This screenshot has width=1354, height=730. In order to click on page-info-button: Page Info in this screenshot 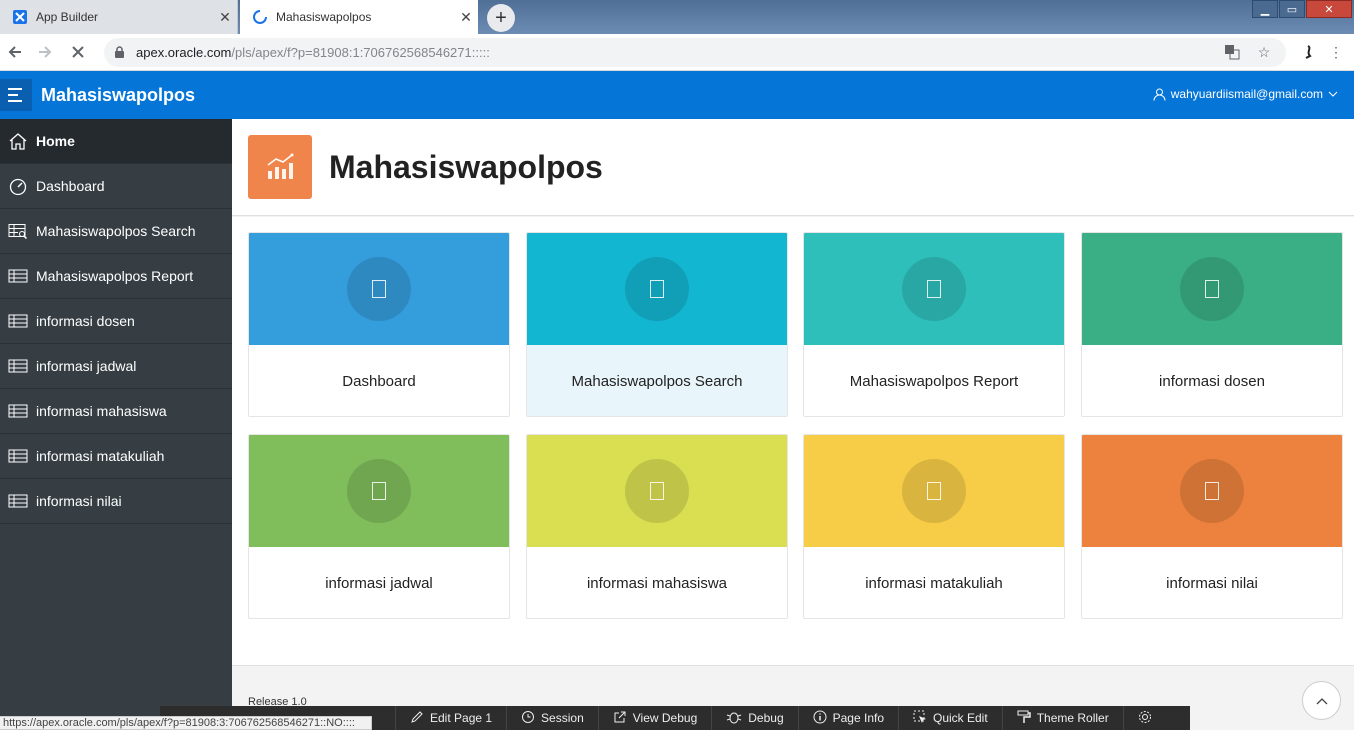, I will do `click(849, 718)`.